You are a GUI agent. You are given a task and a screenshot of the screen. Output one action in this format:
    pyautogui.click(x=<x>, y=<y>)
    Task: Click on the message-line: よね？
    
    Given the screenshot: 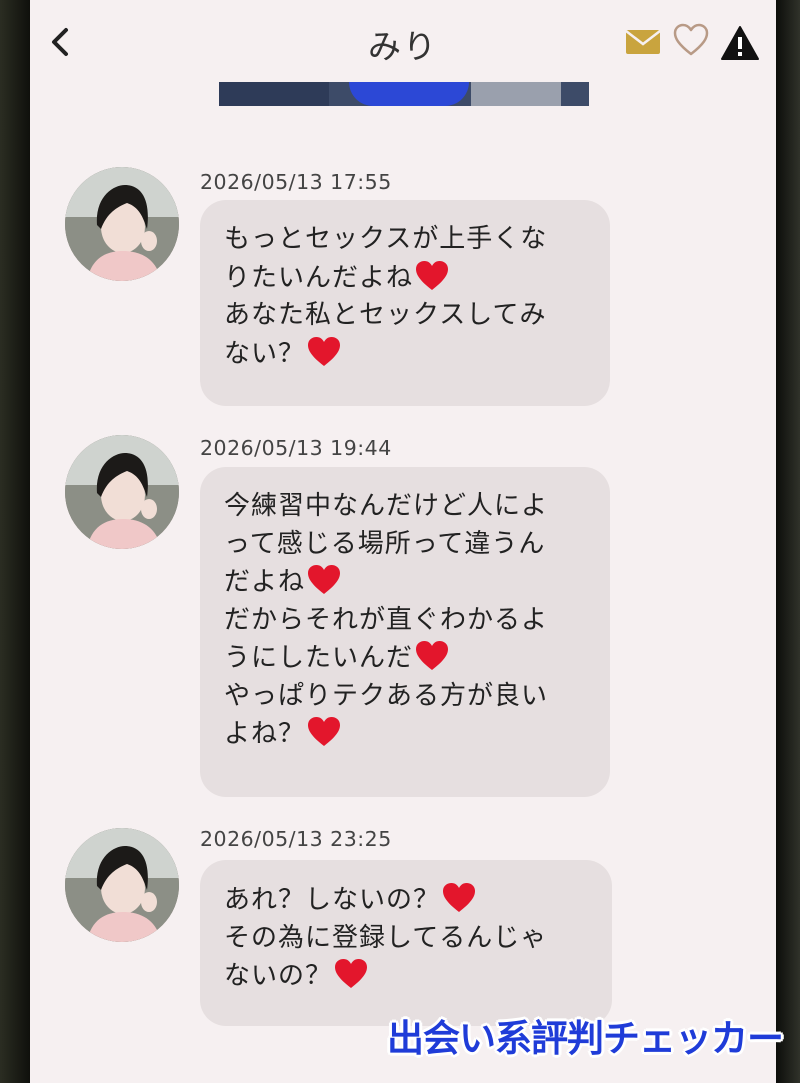 What is the action you would take?
    pyautogui.click(x=265, y=734)
    